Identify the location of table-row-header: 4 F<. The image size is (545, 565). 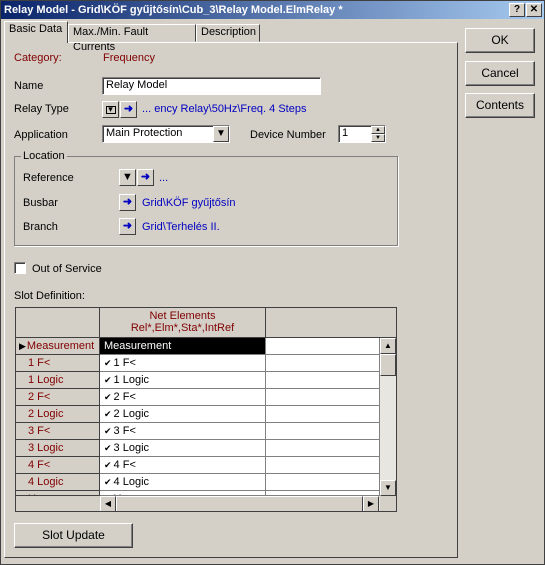
(58, 465).